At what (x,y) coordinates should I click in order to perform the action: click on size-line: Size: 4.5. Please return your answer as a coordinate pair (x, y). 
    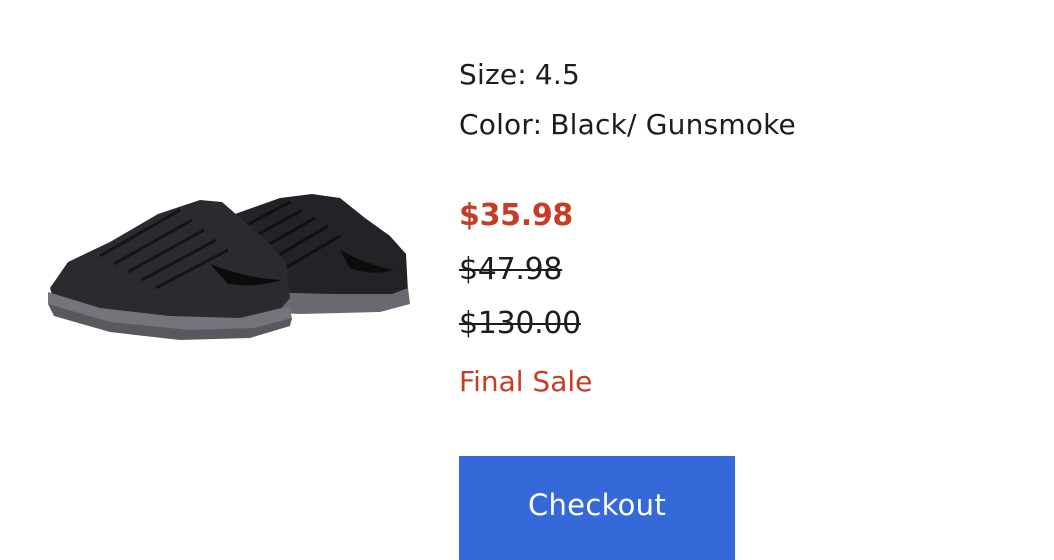
    Looking at the image, I should click on (739, 81).